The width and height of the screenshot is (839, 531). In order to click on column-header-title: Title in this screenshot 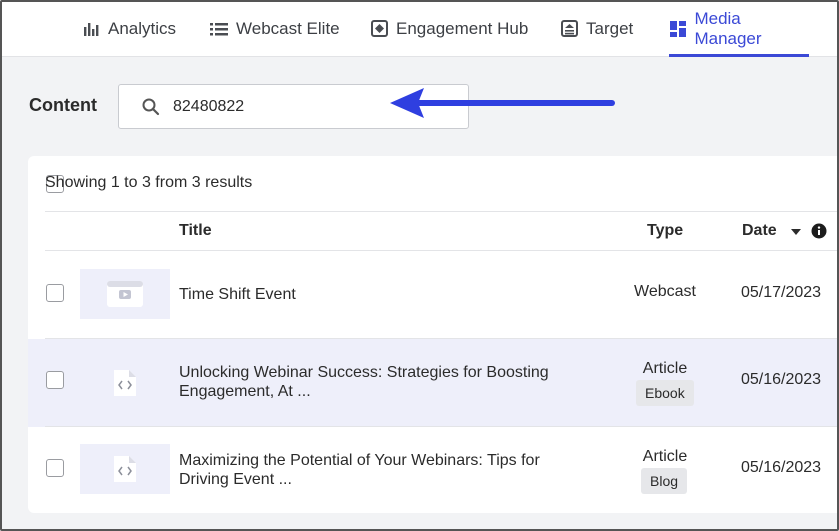, I will do `click(195, 231)`.